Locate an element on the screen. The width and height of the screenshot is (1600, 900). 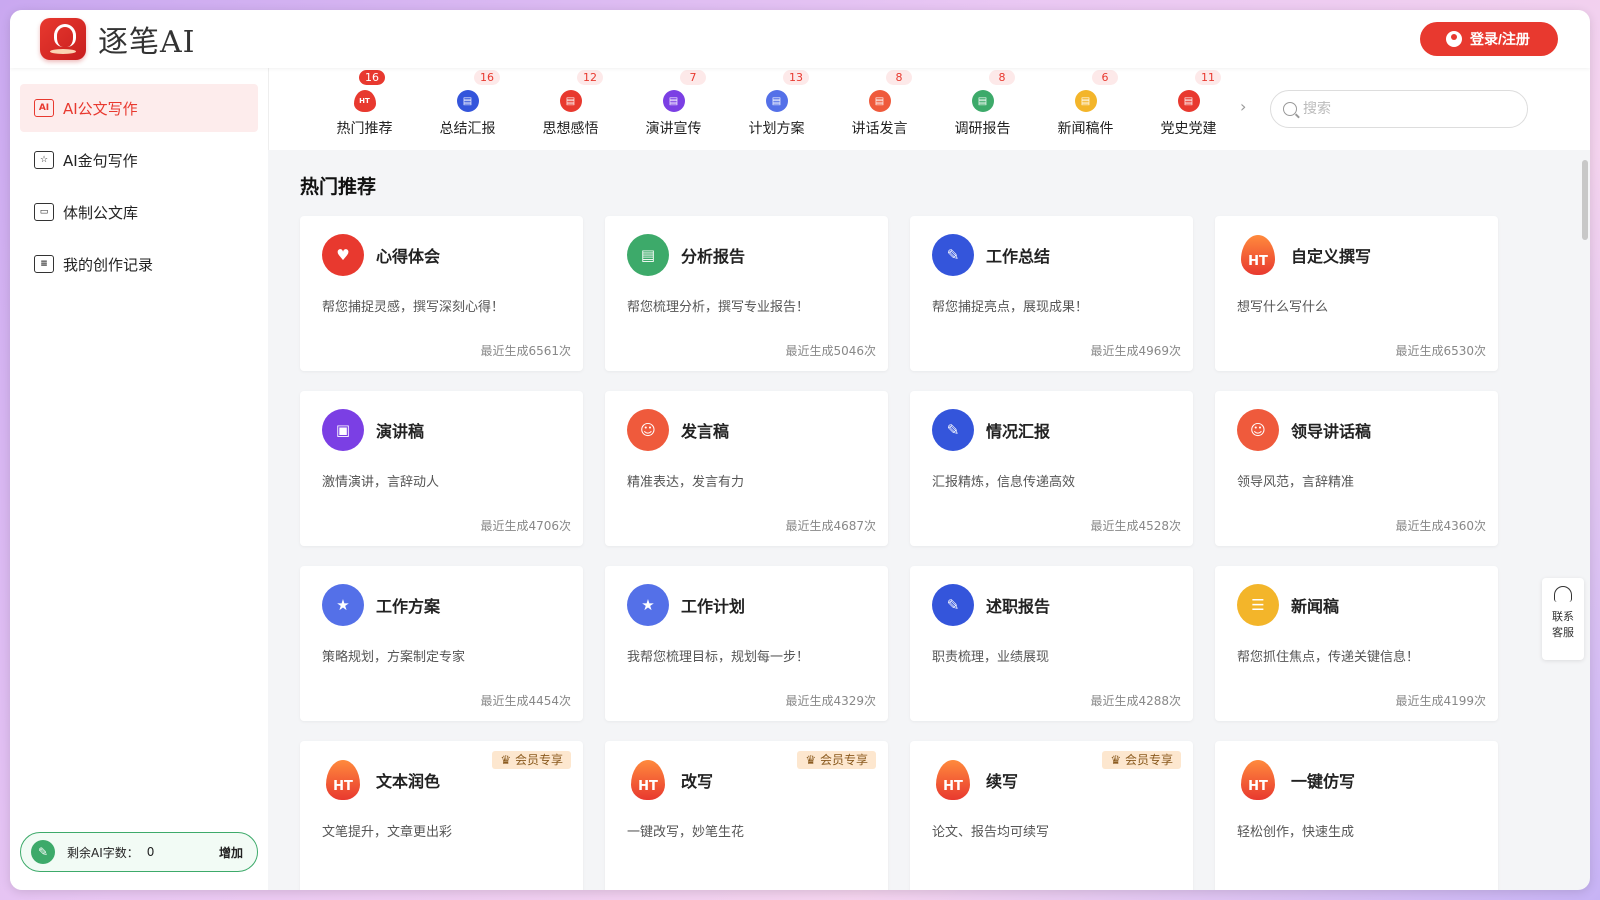
card-title: 心得体会 is located at coordinates (408, 256).